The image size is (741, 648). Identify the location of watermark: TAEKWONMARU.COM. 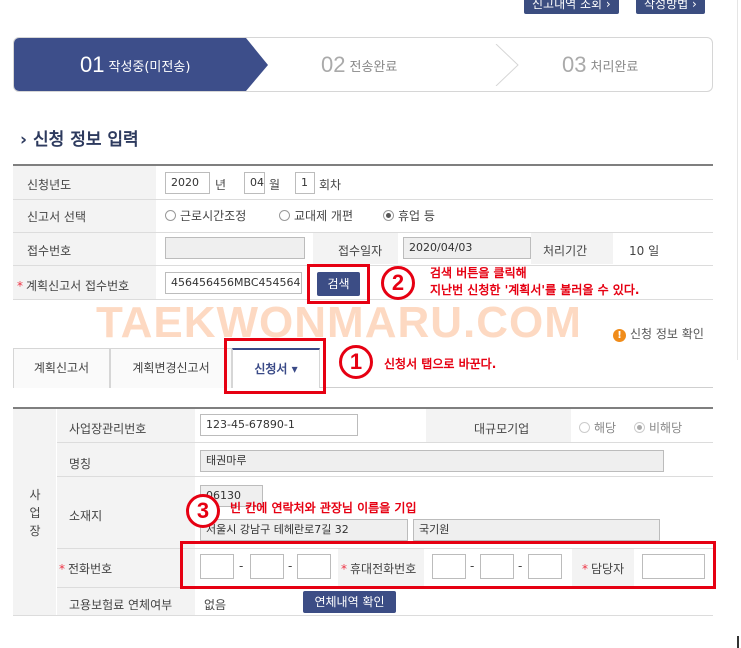
(339, 322).